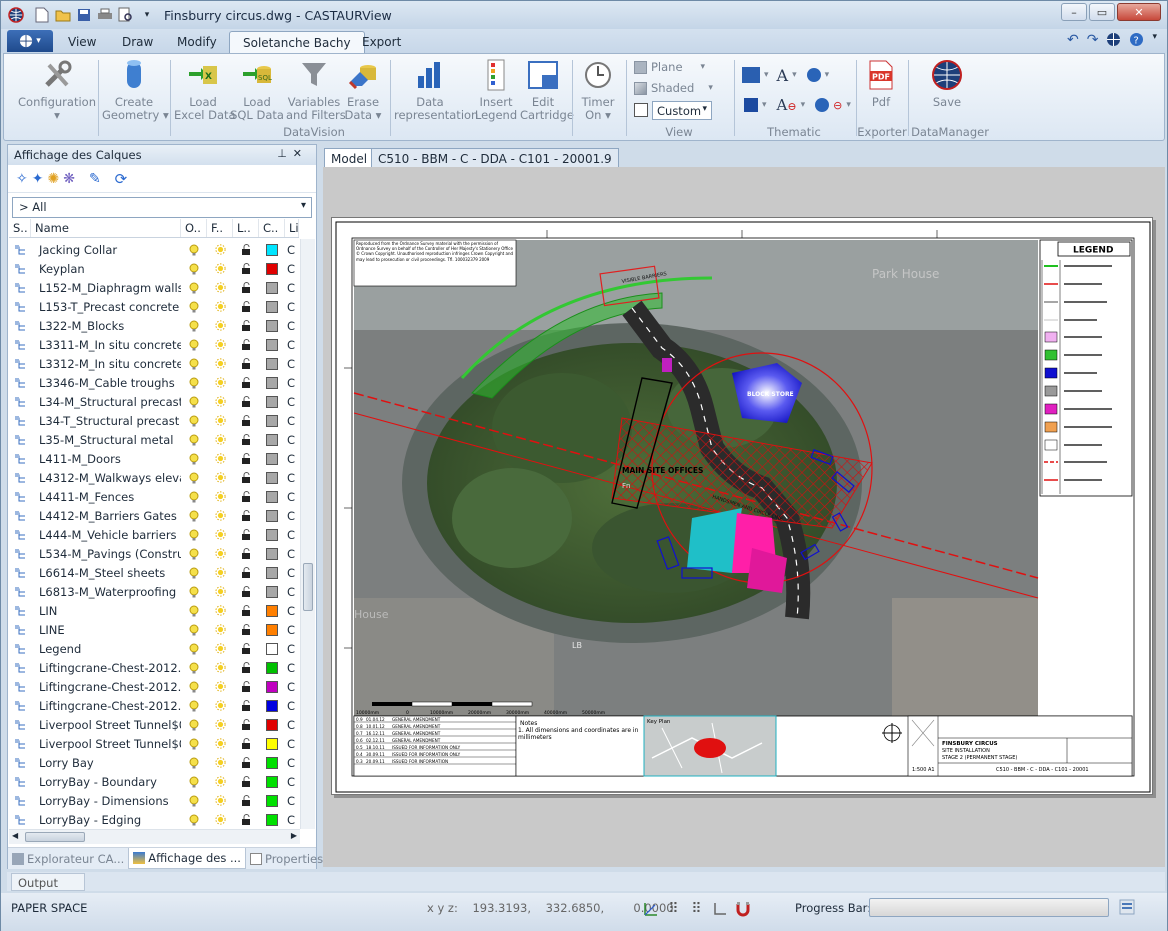 This screenshot has height=931, width=1168. I want to click on layer-row: L34-T_Structural precast co C, so click(154, 420).